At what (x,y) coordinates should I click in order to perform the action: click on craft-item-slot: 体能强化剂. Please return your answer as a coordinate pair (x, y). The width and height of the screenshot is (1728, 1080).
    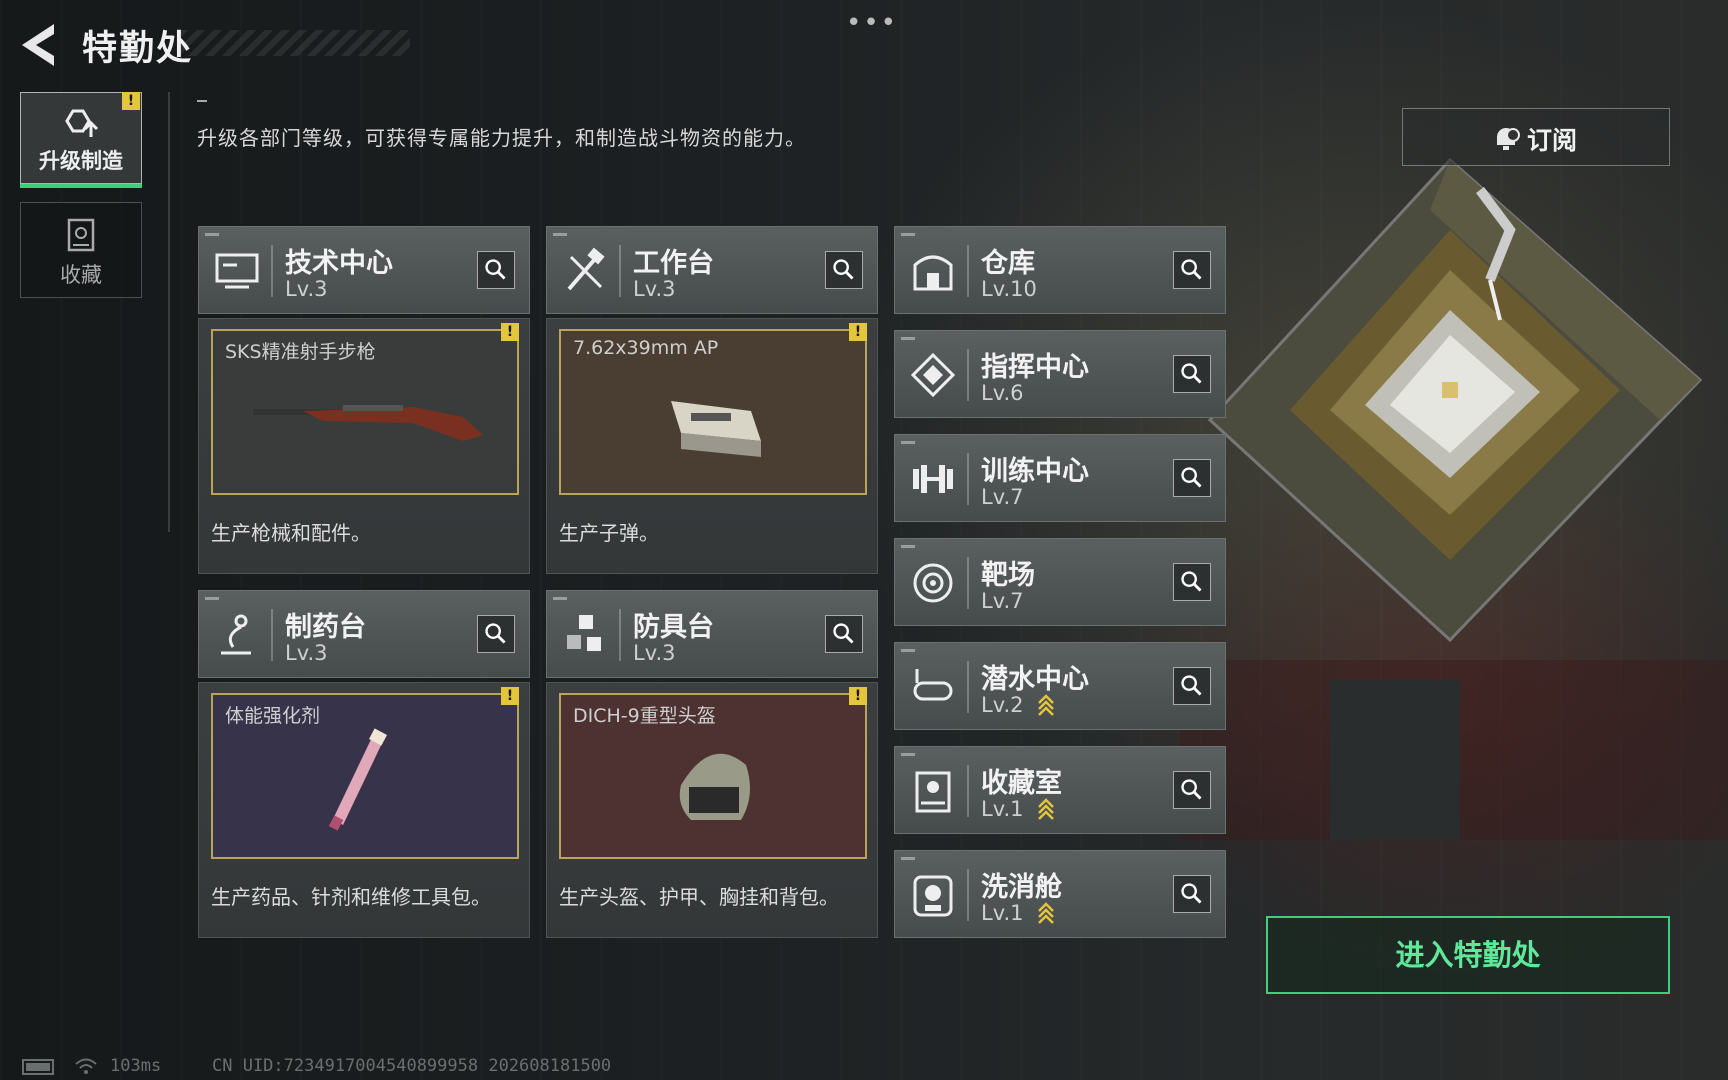
    Looking at the image, I should click on (365, 776).